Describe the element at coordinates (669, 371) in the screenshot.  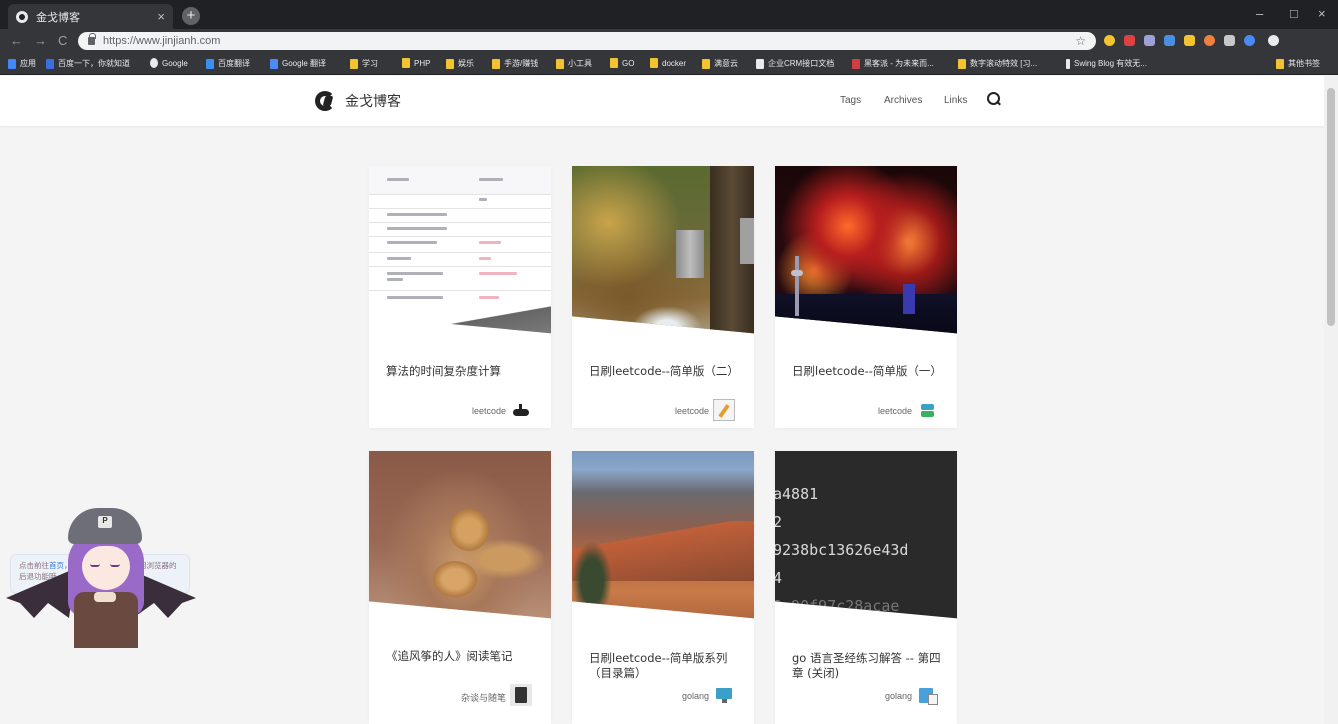
I see `post-title: 日刷leetcode--简单版（二）` at that location.